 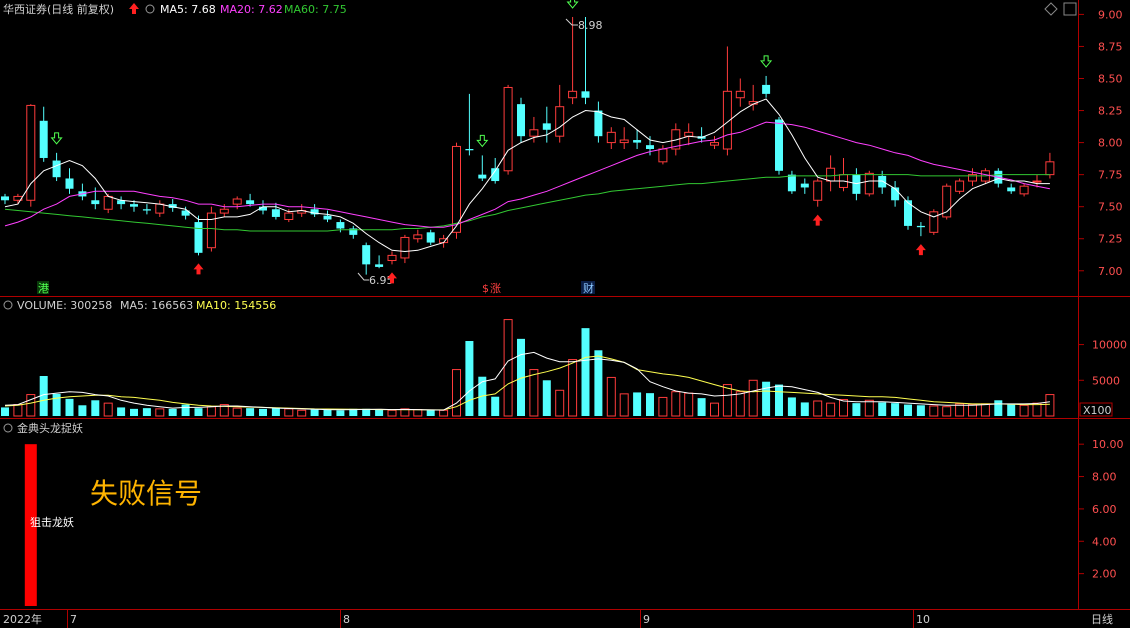 What do you see at coordinates (1070, 9) in the screenshot?
I see `maximize-icon` at bounding box center [1070, 9].